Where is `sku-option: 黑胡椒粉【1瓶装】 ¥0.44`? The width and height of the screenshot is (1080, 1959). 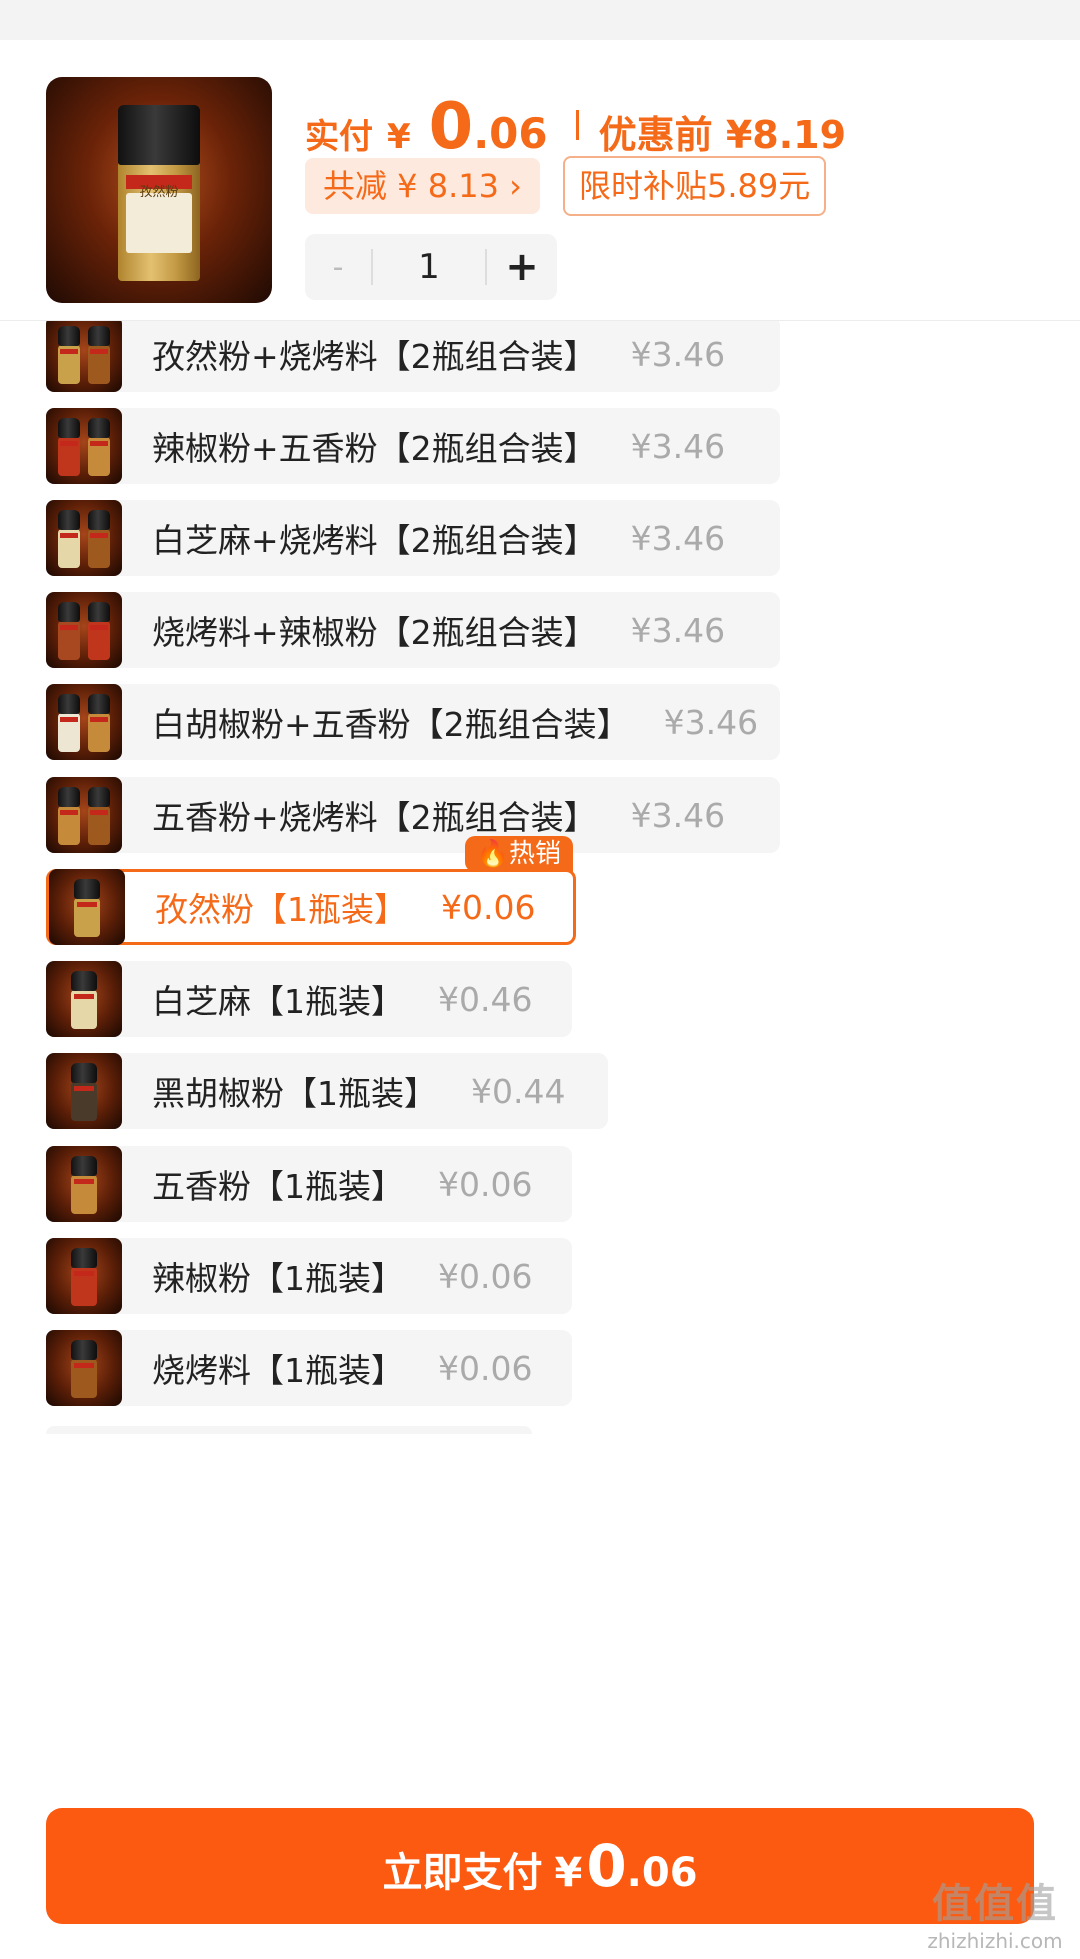 sku-option: 黑胡椒粉【1瓶装】 ¥0.44 is located at coordinates (327, 1091).